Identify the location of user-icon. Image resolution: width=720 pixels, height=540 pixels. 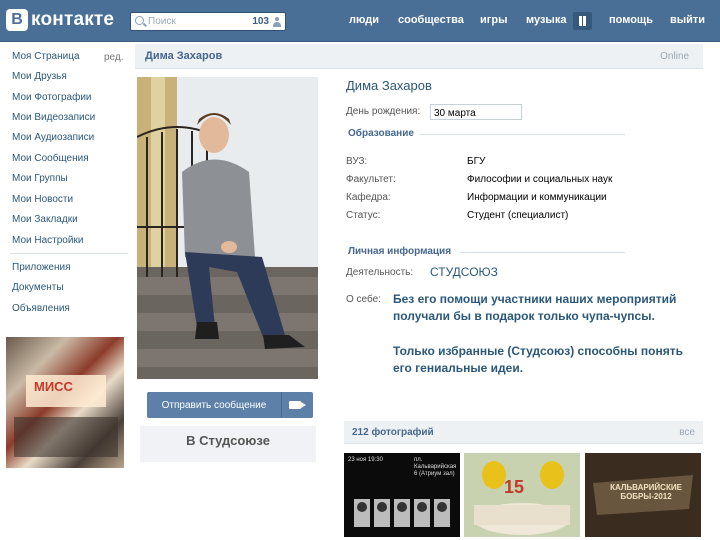
(277, 22).